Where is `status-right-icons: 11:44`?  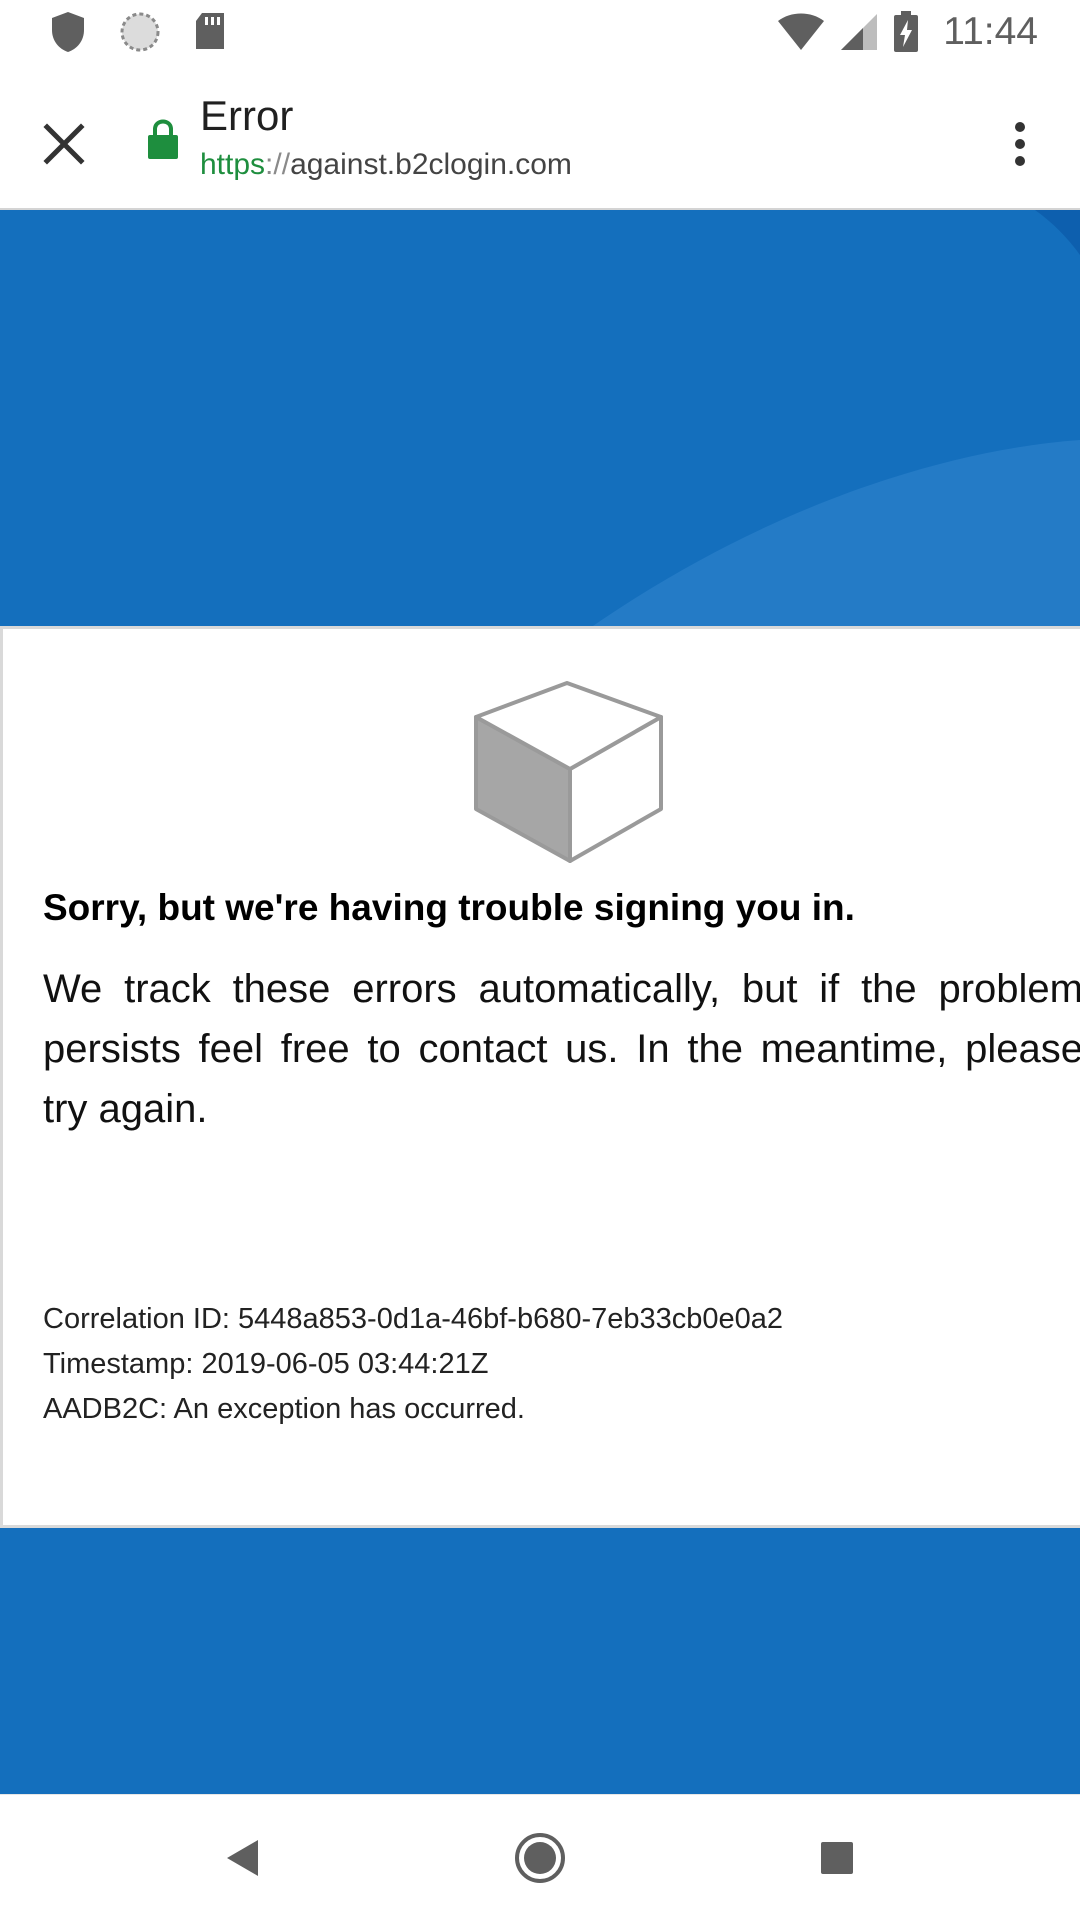
status-right-icons: 11:44 is located at coordinates (907, 32).